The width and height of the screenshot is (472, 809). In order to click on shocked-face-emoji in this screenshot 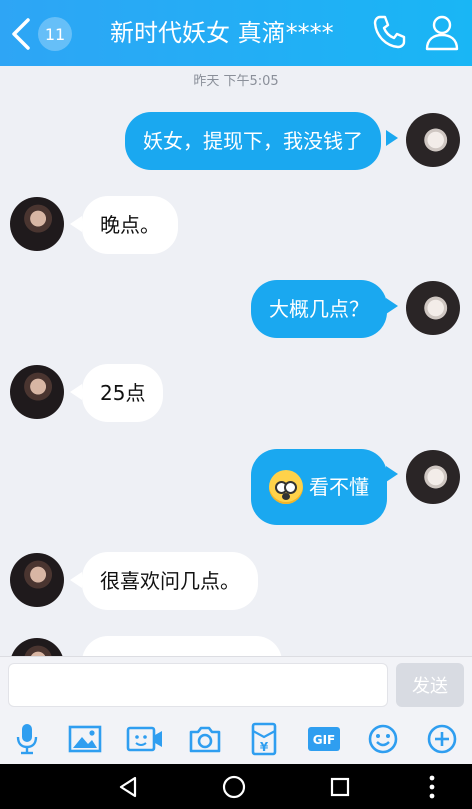, I will do `click(286, 487)`.